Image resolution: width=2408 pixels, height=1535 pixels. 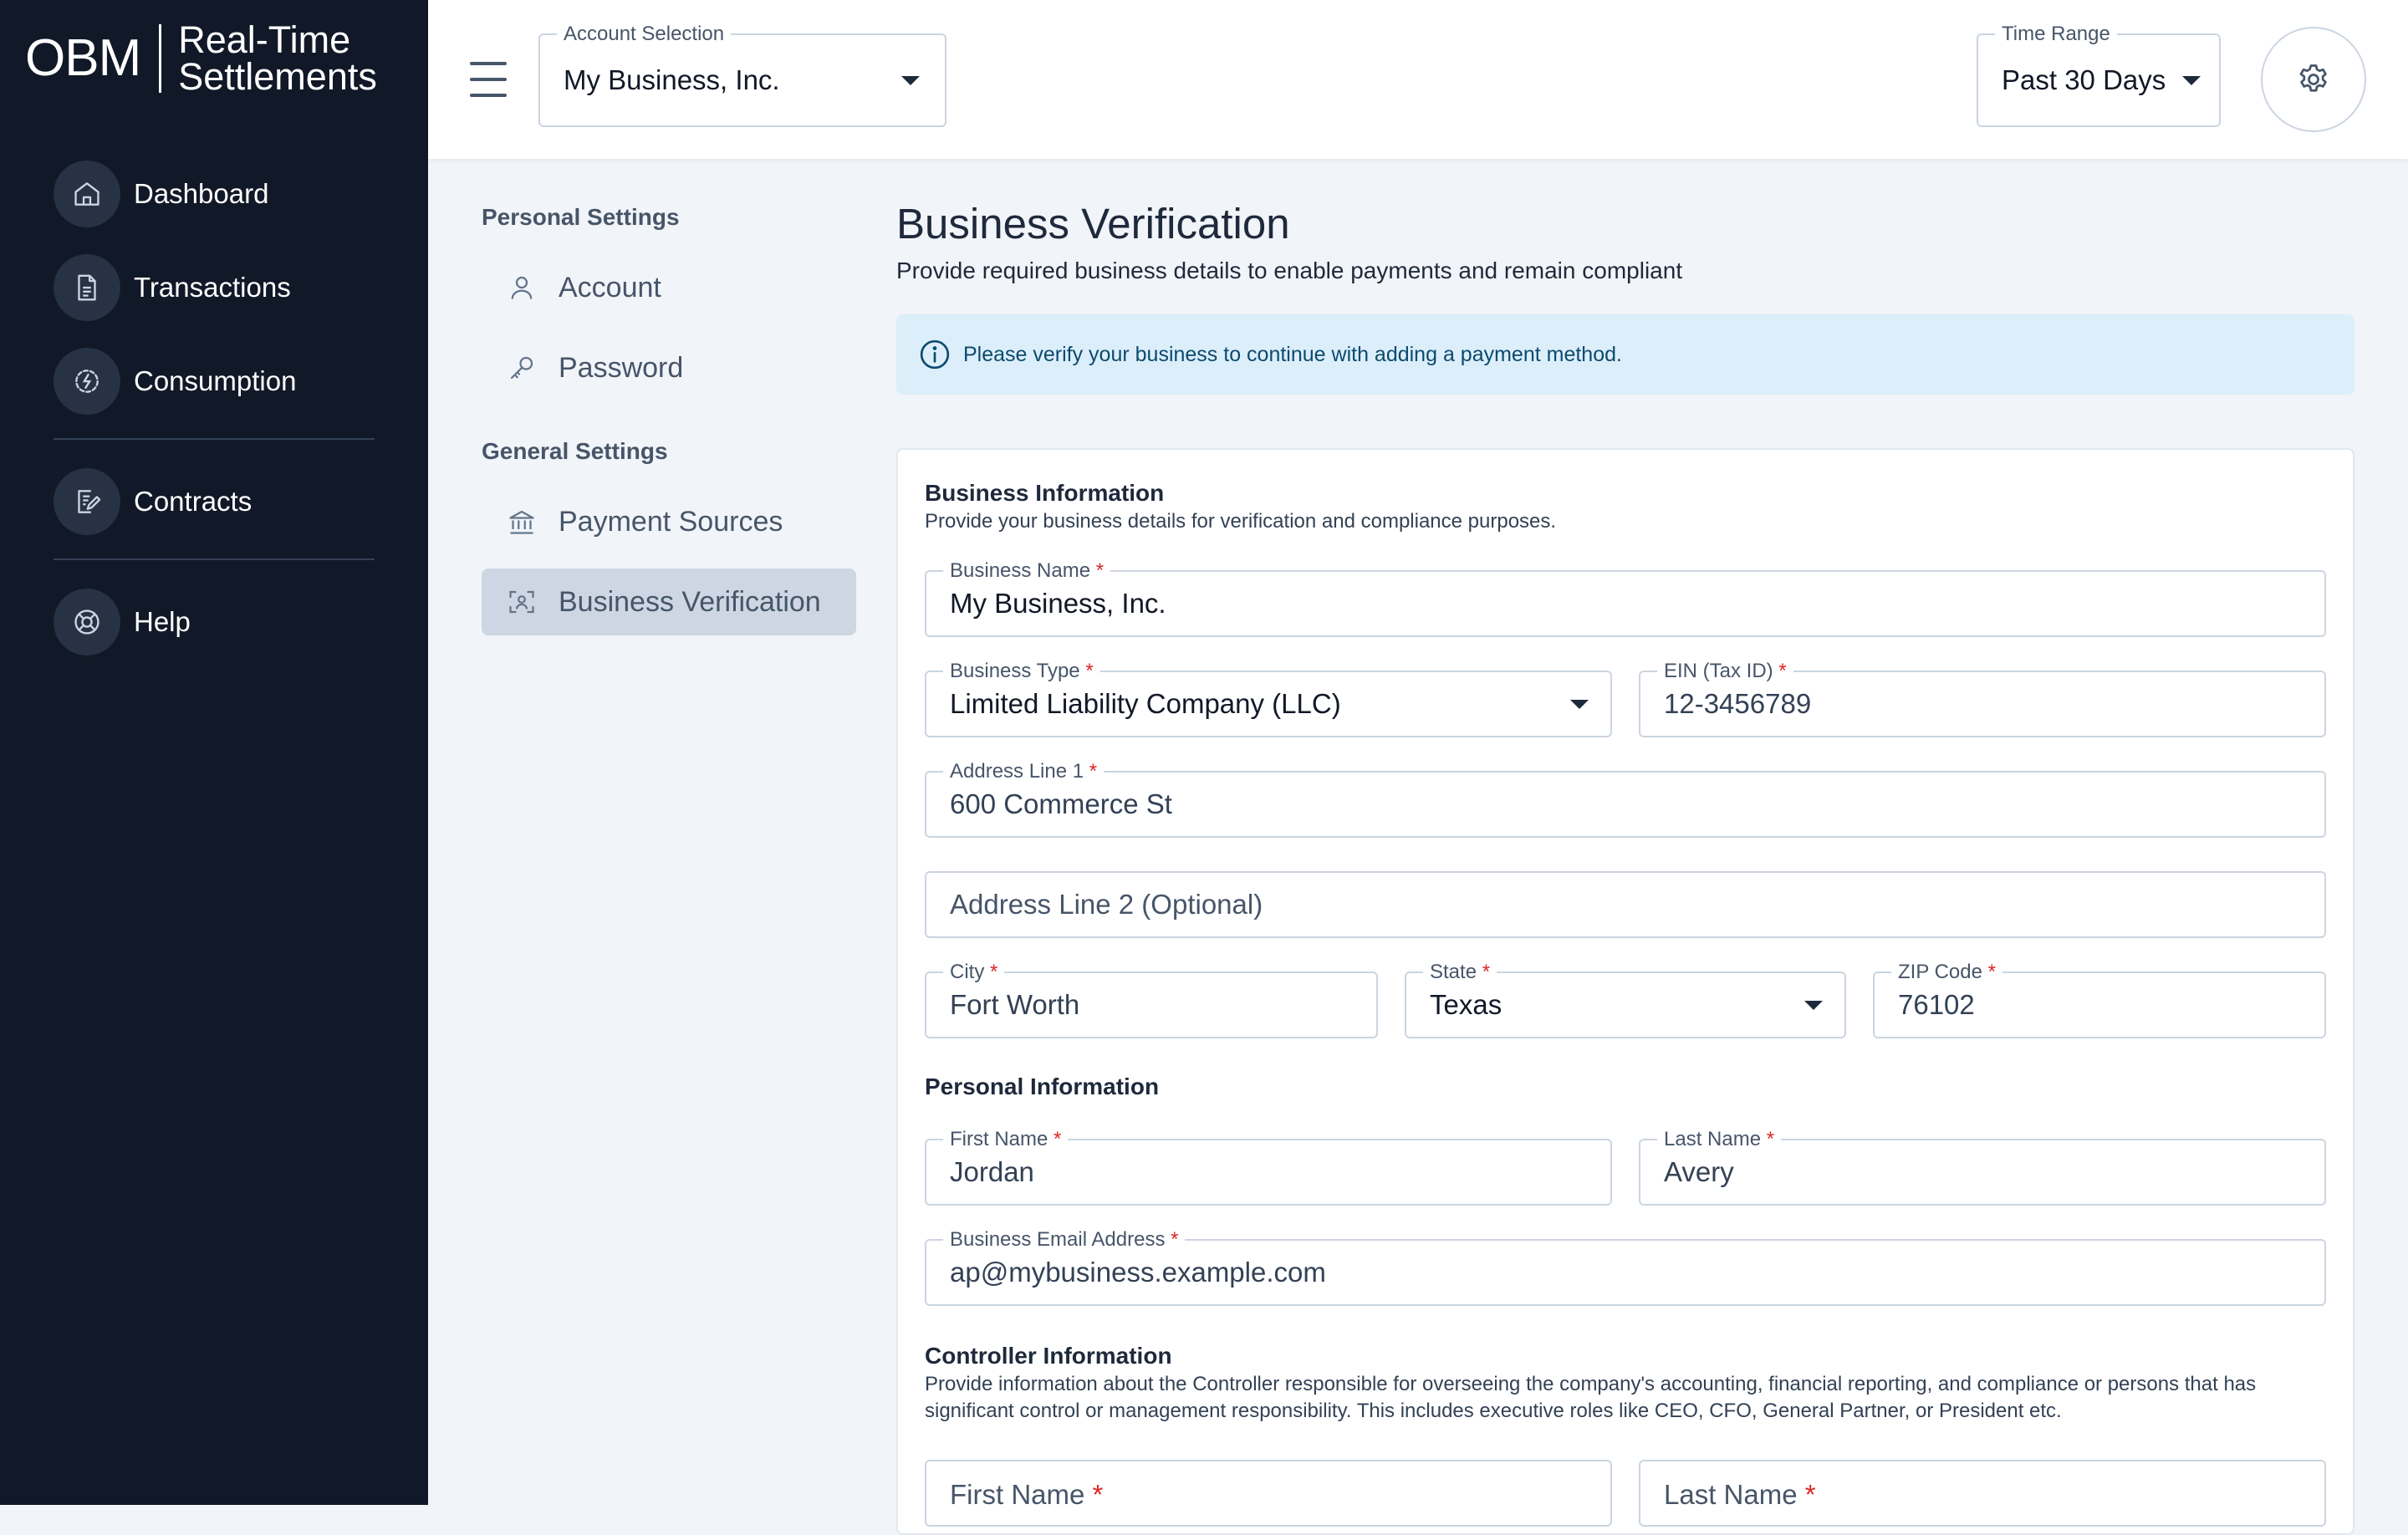 I want to click on field-label-text: EIN (Tax ID), so click(x=1719, y=671).